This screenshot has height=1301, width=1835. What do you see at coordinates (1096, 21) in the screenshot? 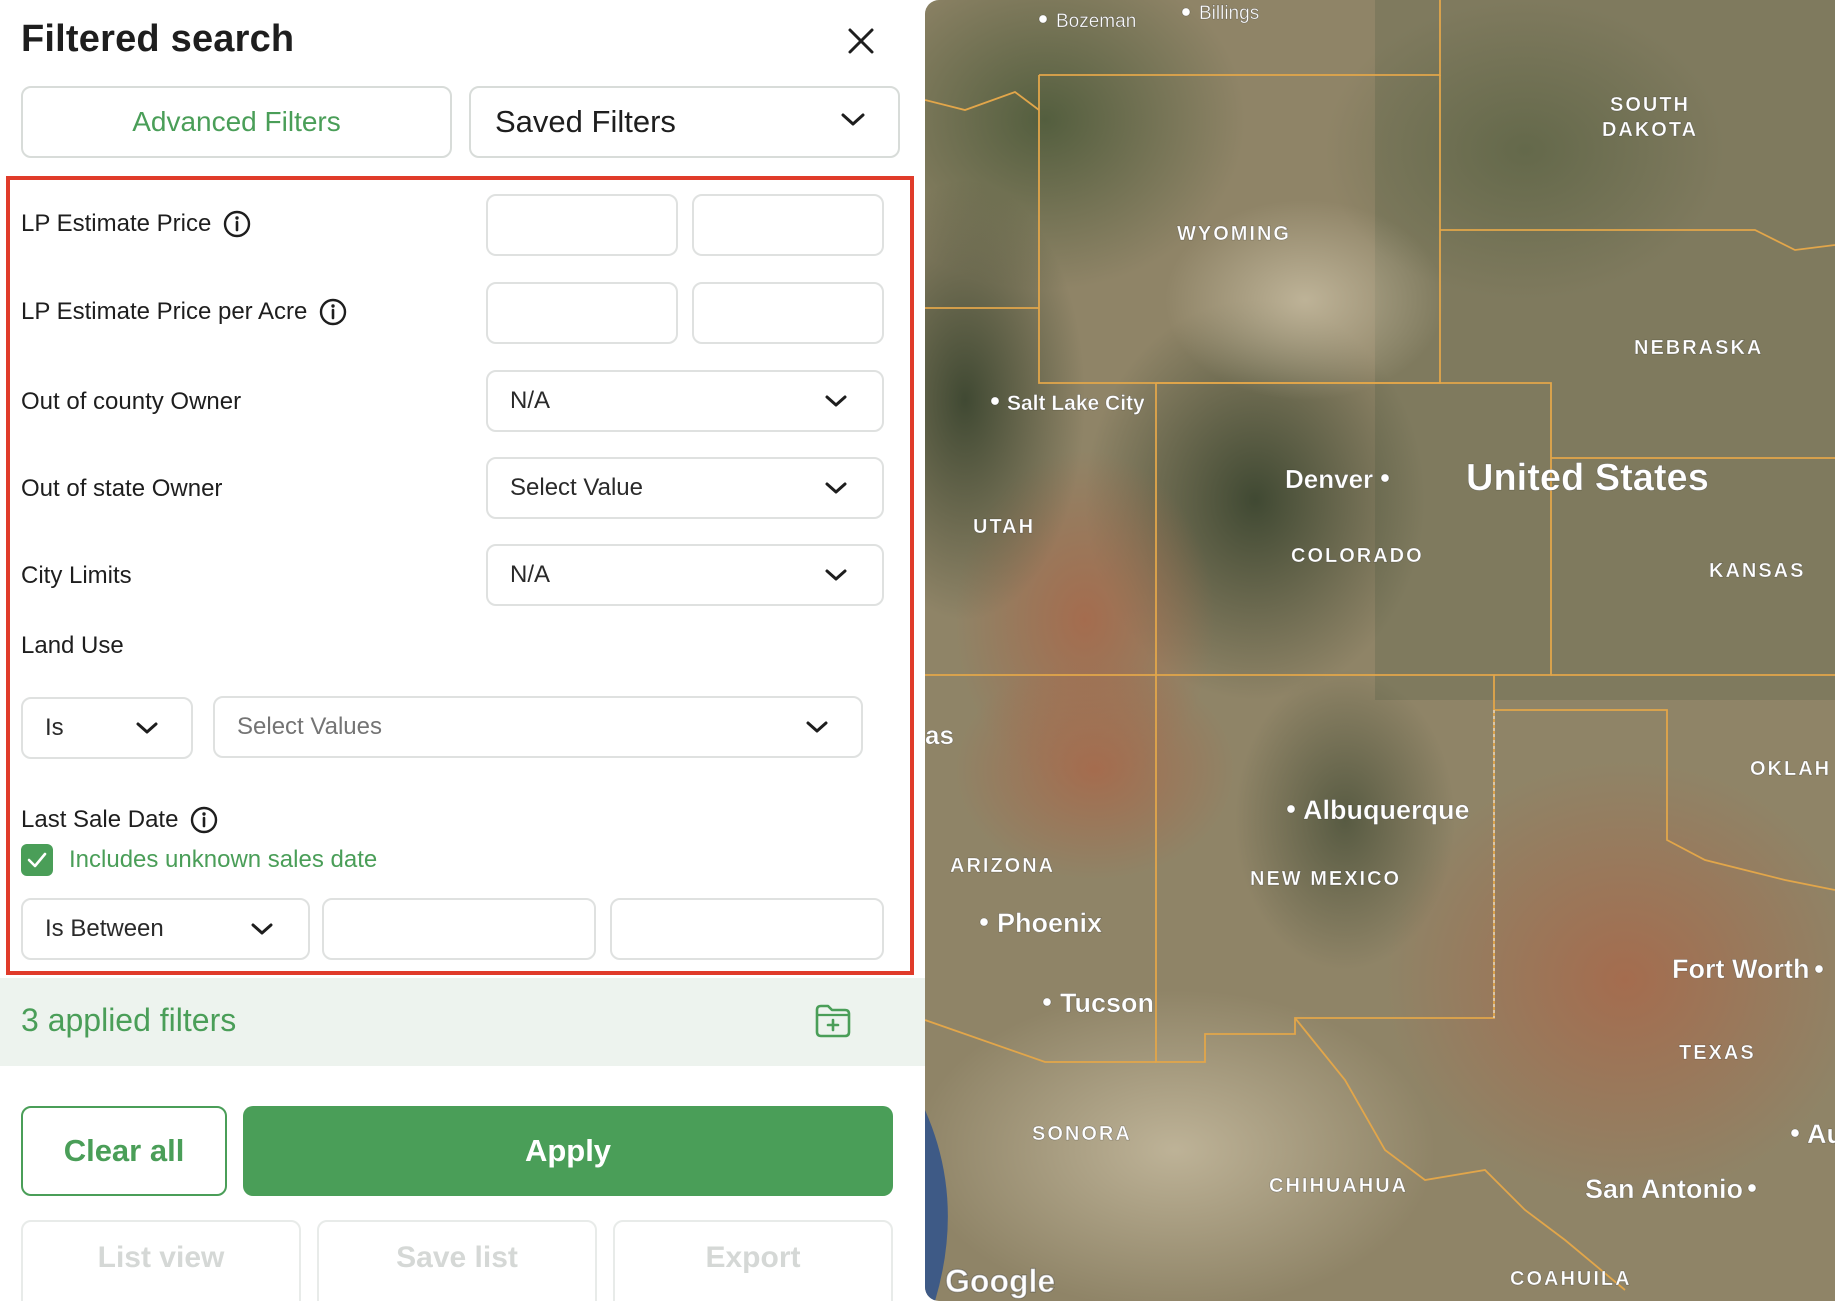
I see `bozeman-label: Bozeman` at bounding box center [1096, 21].